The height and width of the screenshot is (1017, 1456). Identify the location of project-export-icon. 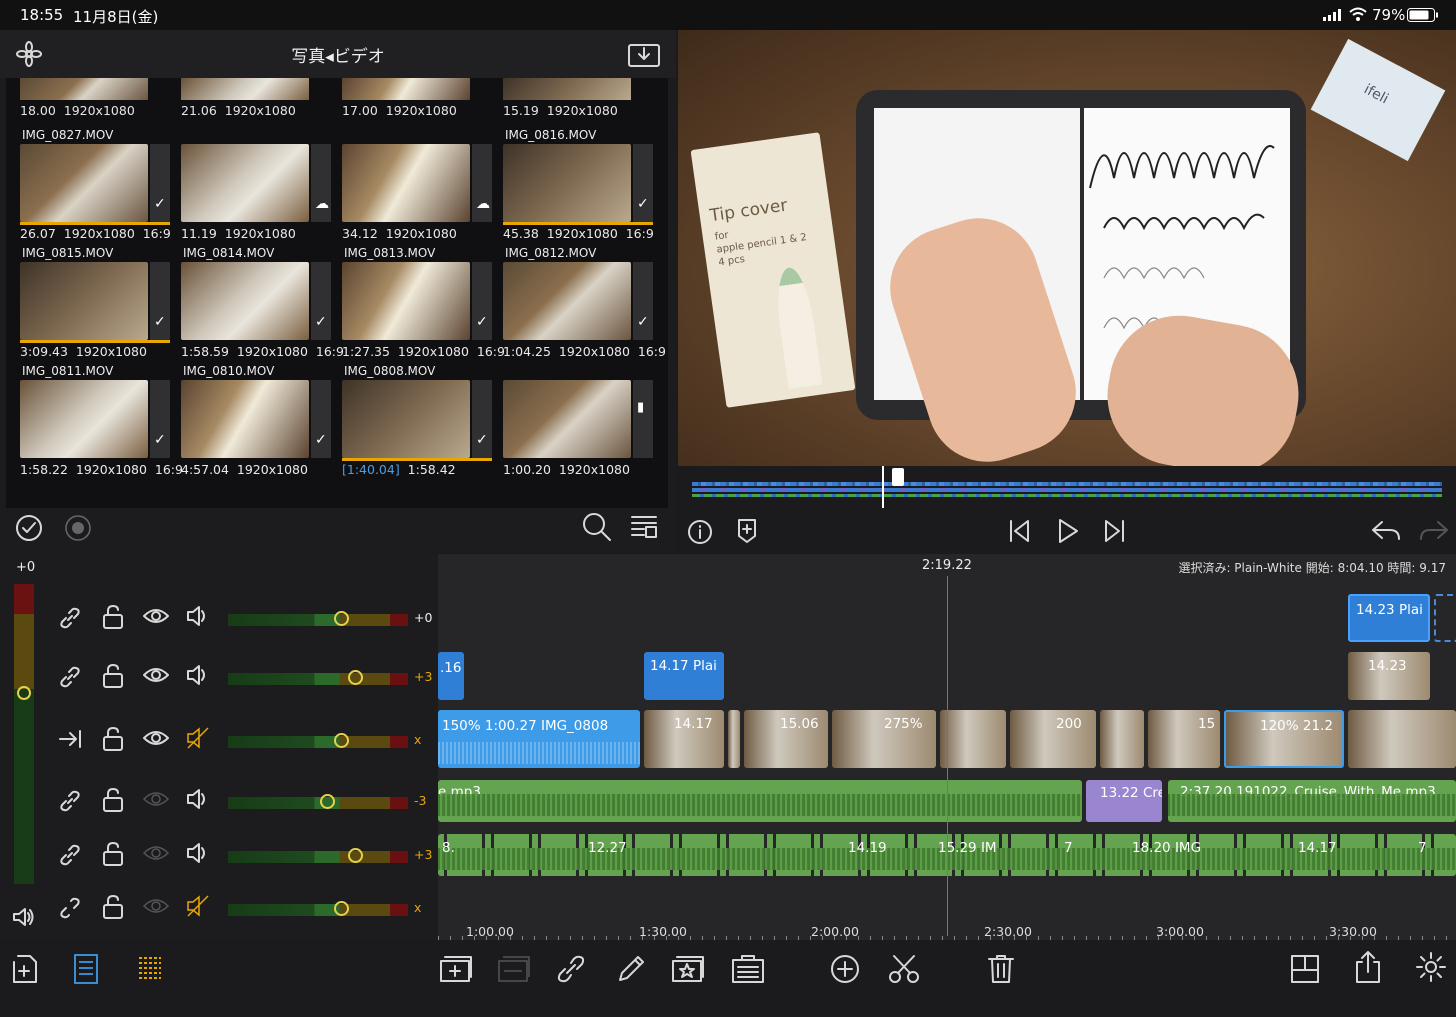
(25, 969).